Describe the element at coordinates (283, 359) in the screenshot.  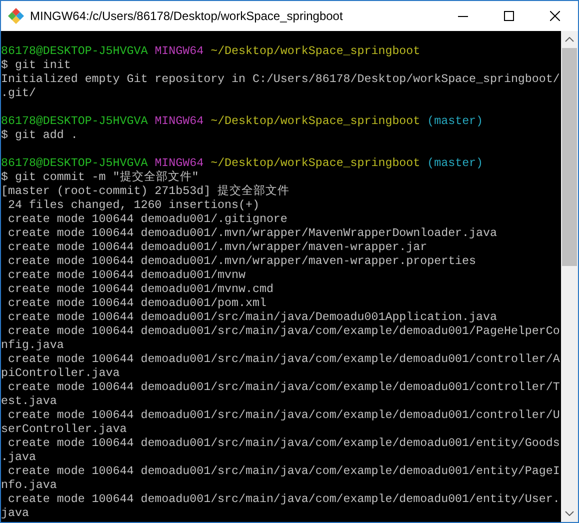
I see `terminal-line: create mode 100644 demoadu001/src/main/java/com/example/demoadu001/controller/A` at that location.